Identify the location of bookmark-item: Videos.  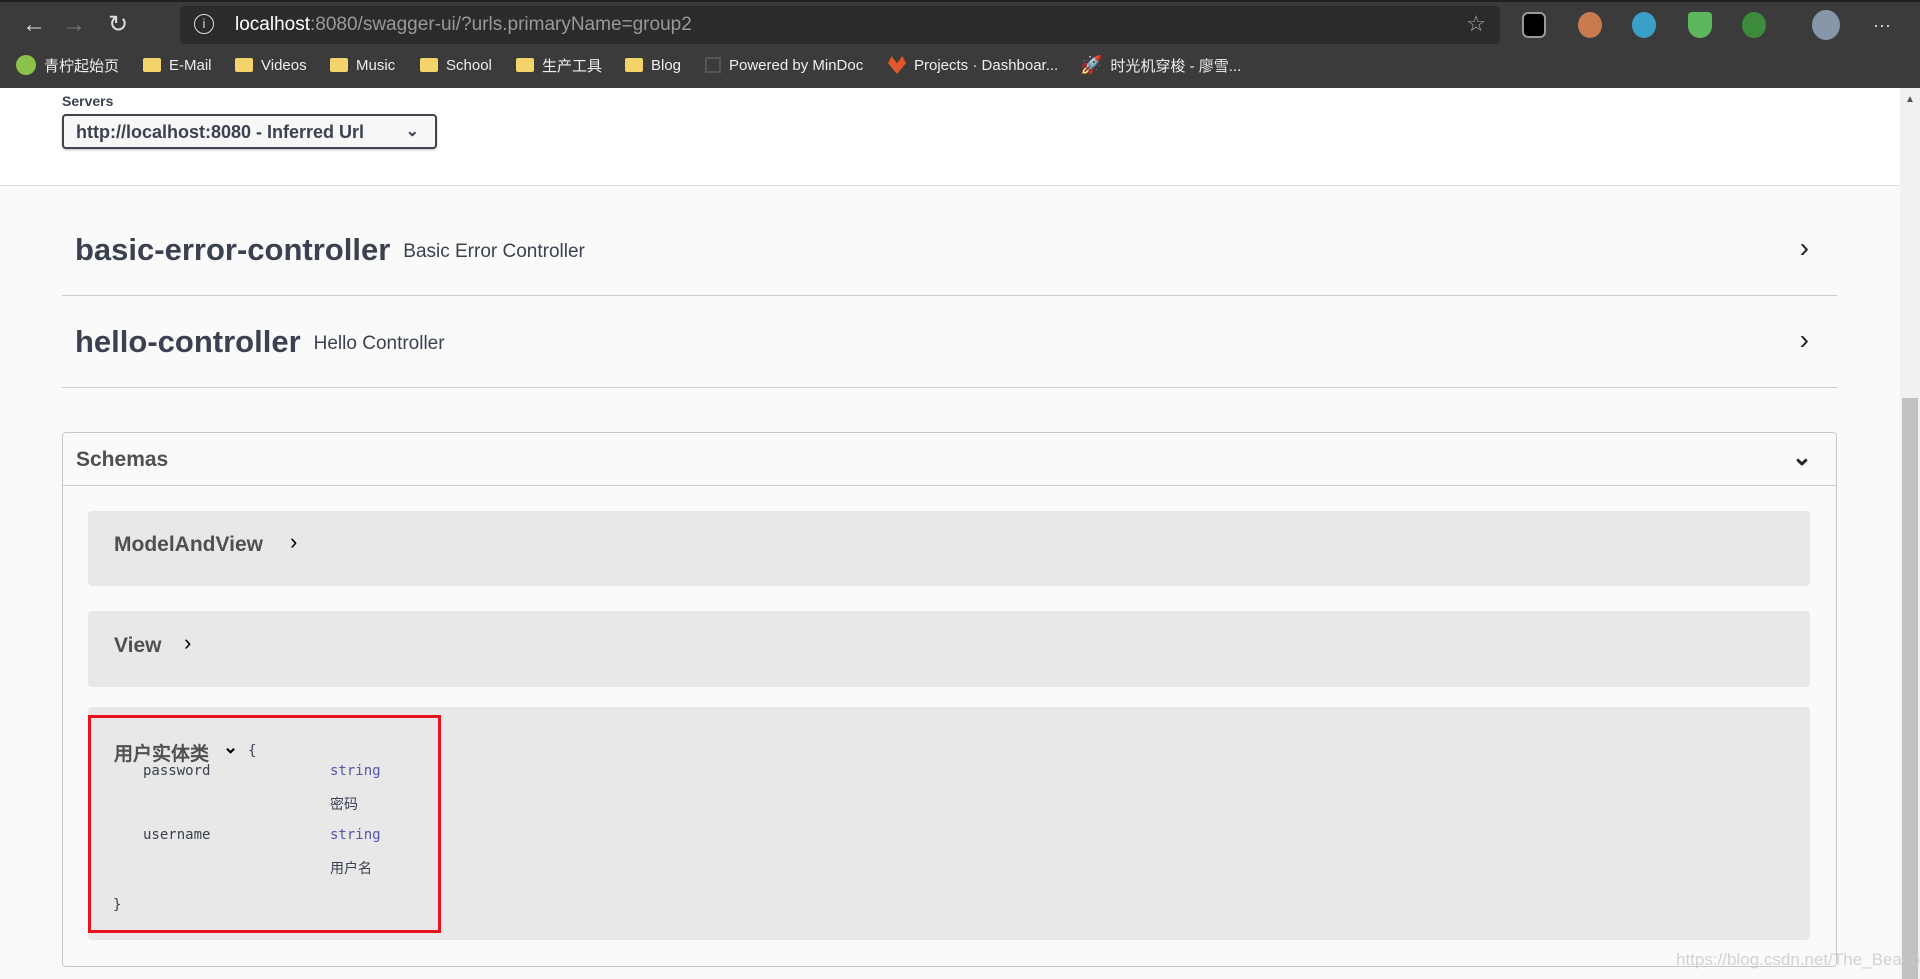
(271, 65).